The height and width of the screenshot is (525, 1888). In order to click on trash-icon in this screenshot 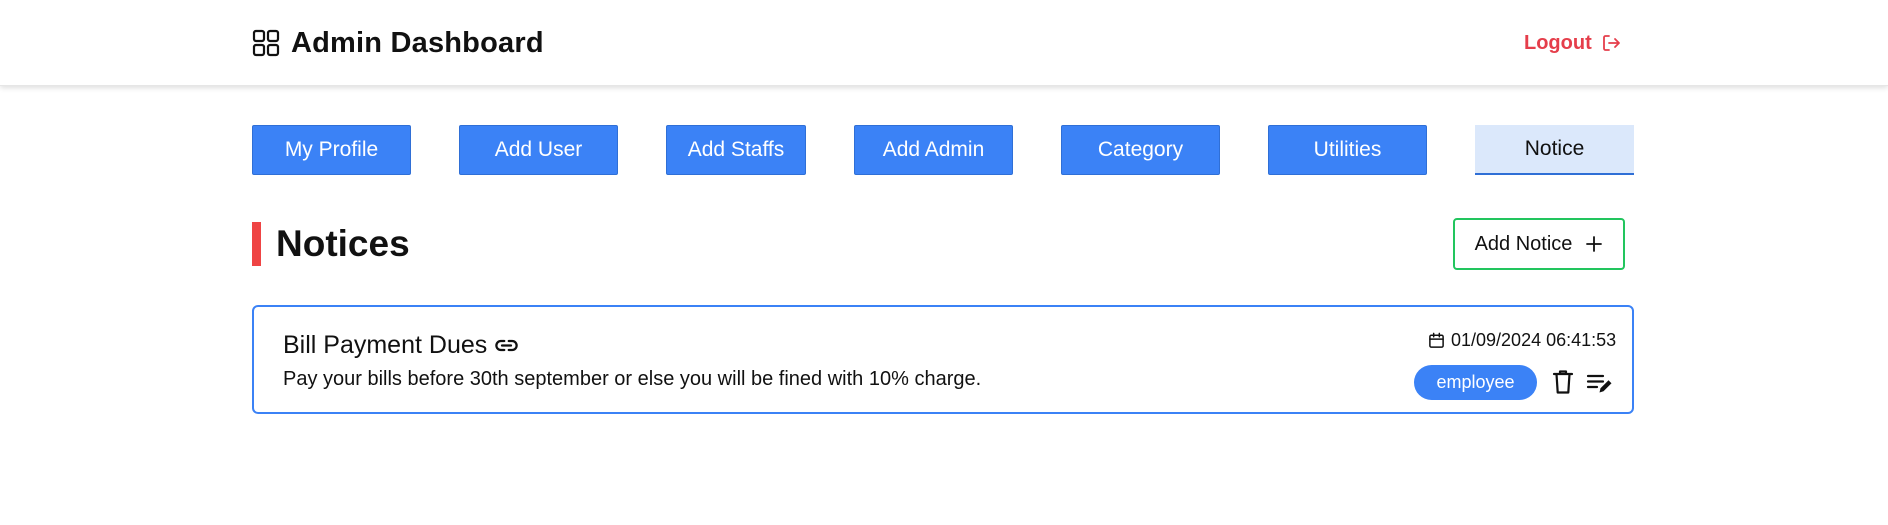, I will do `click(1563, 382)`.